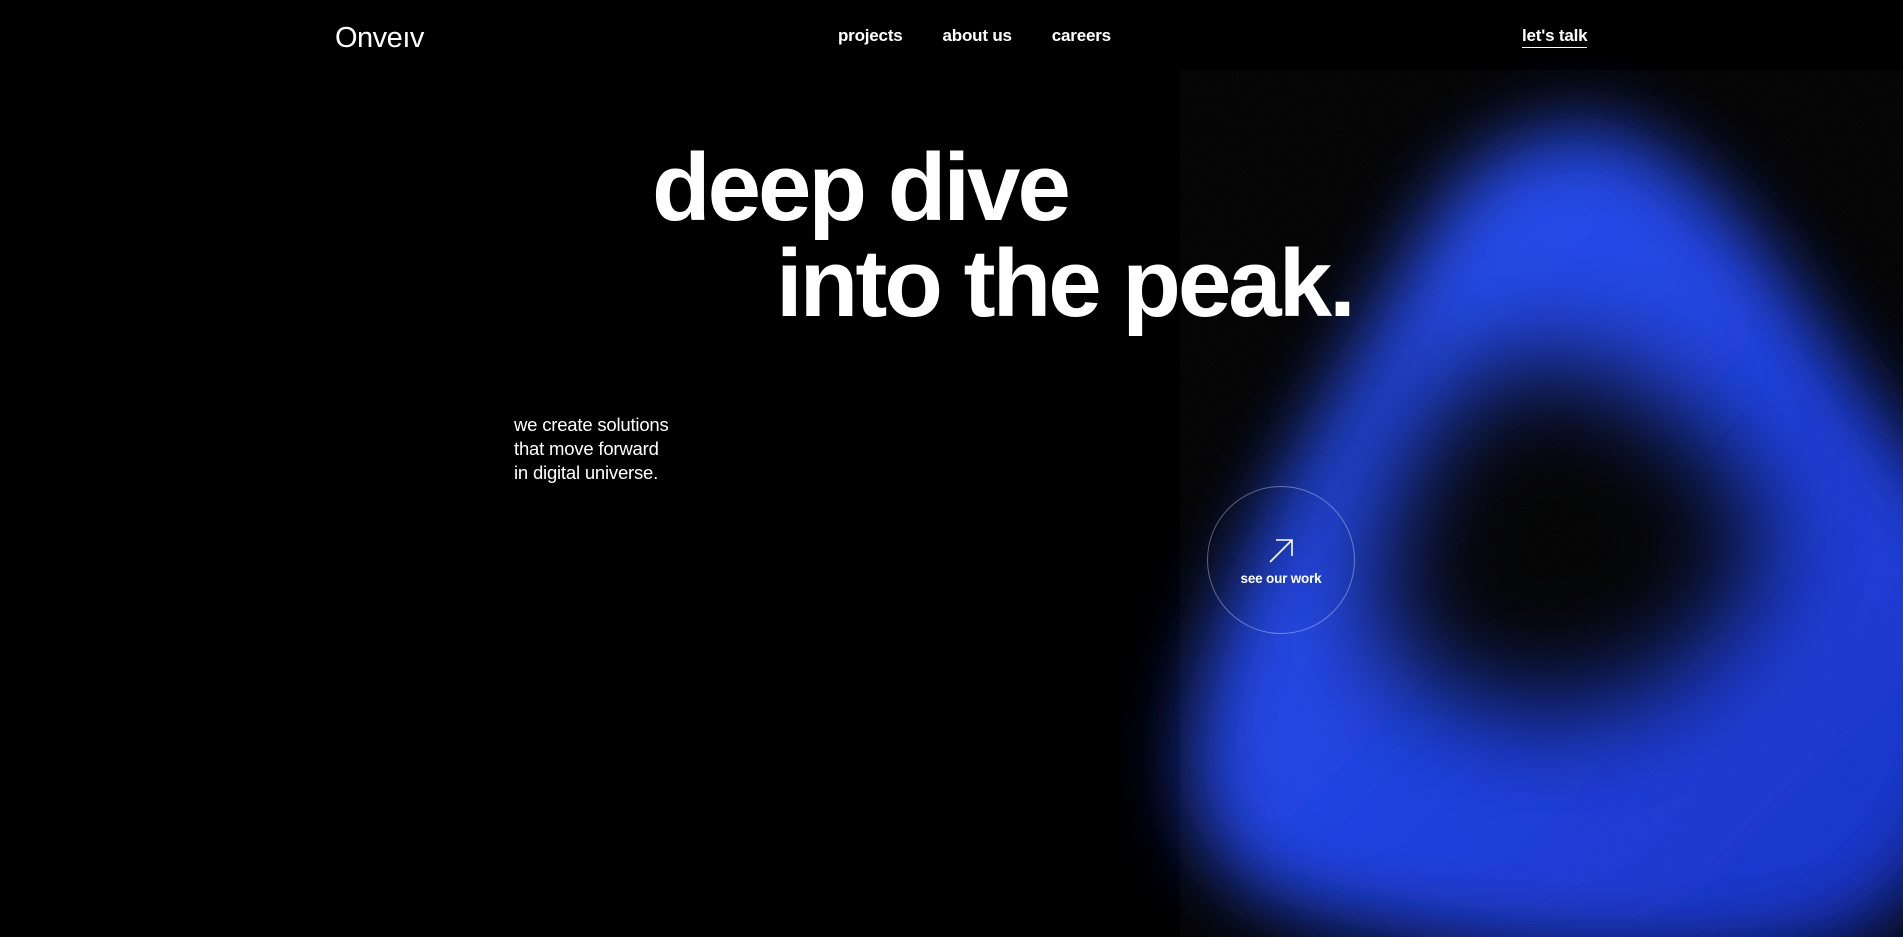  What do you see at coordinates (586, 472) in the screenshot?
I see `hero-subtext-line: in digital universe.` at bounding box center [586, 472].